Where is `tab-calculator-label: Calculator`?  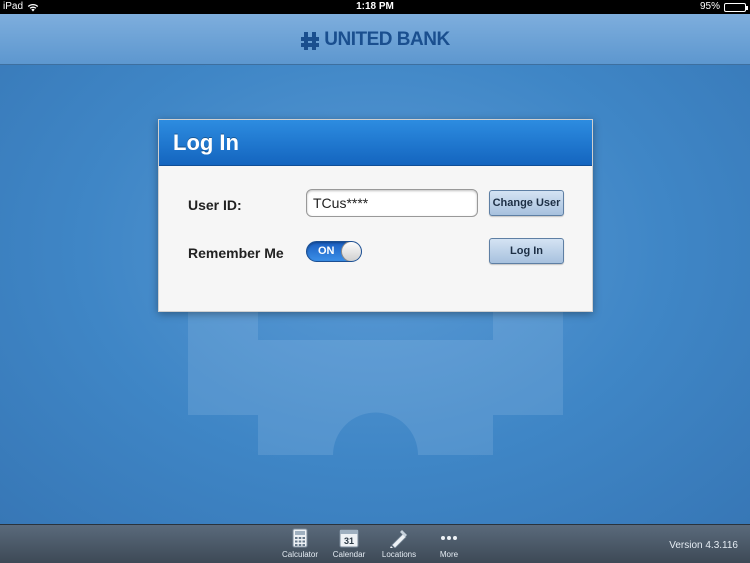 tab-calculator-label: Calculator is located at coordinates (299, 554).